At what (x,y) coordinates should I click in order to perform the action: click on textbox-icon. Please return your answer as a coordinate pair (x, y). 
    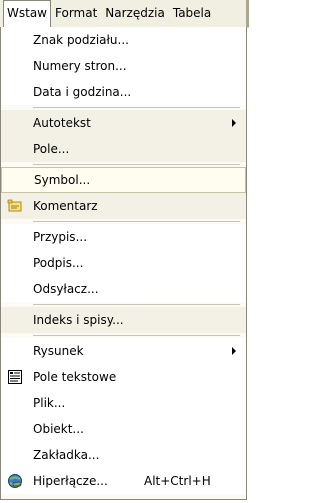
    Looking at the image, I should click on (15, 377).